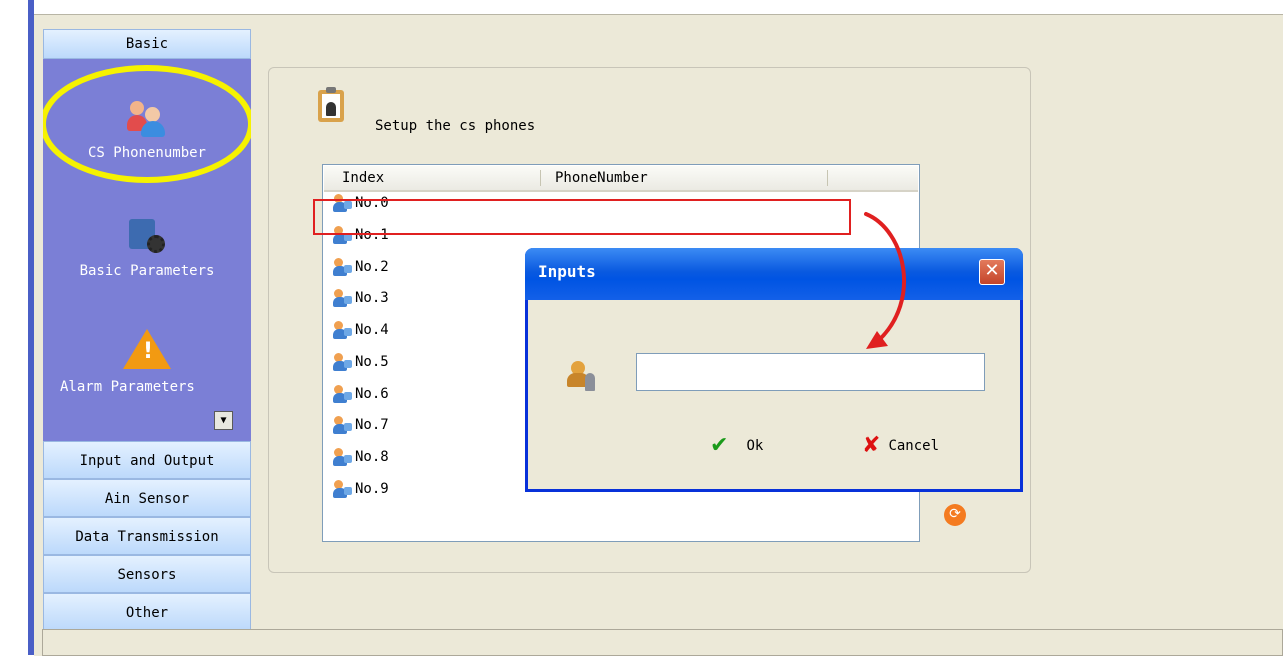 The height and width of the screenshot is (656, 1283). I want to click on list-item: No.5, so click(361, 362).